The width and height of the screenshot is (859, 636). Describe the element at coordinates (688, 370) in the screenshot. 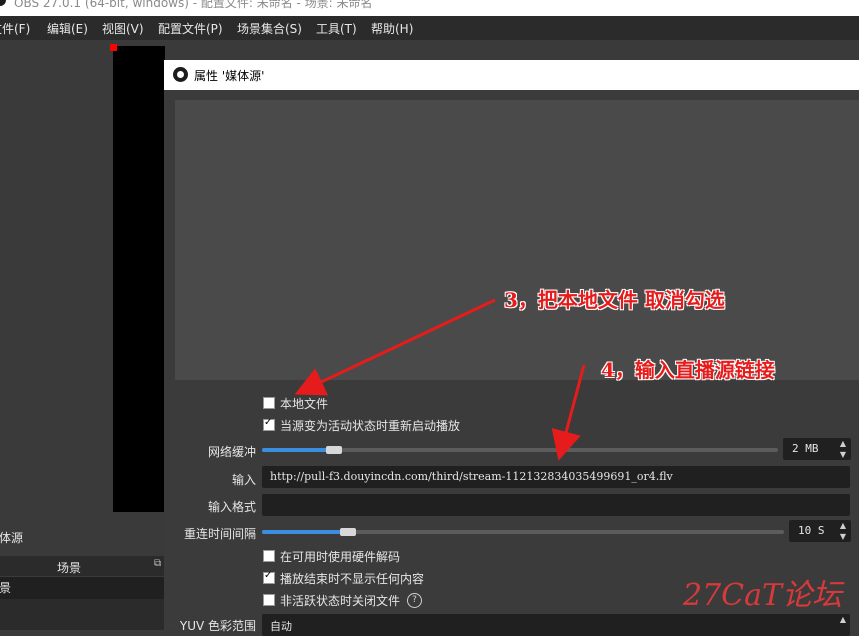

I see `annotation-step4: 4，输入直播源链接` at that location.